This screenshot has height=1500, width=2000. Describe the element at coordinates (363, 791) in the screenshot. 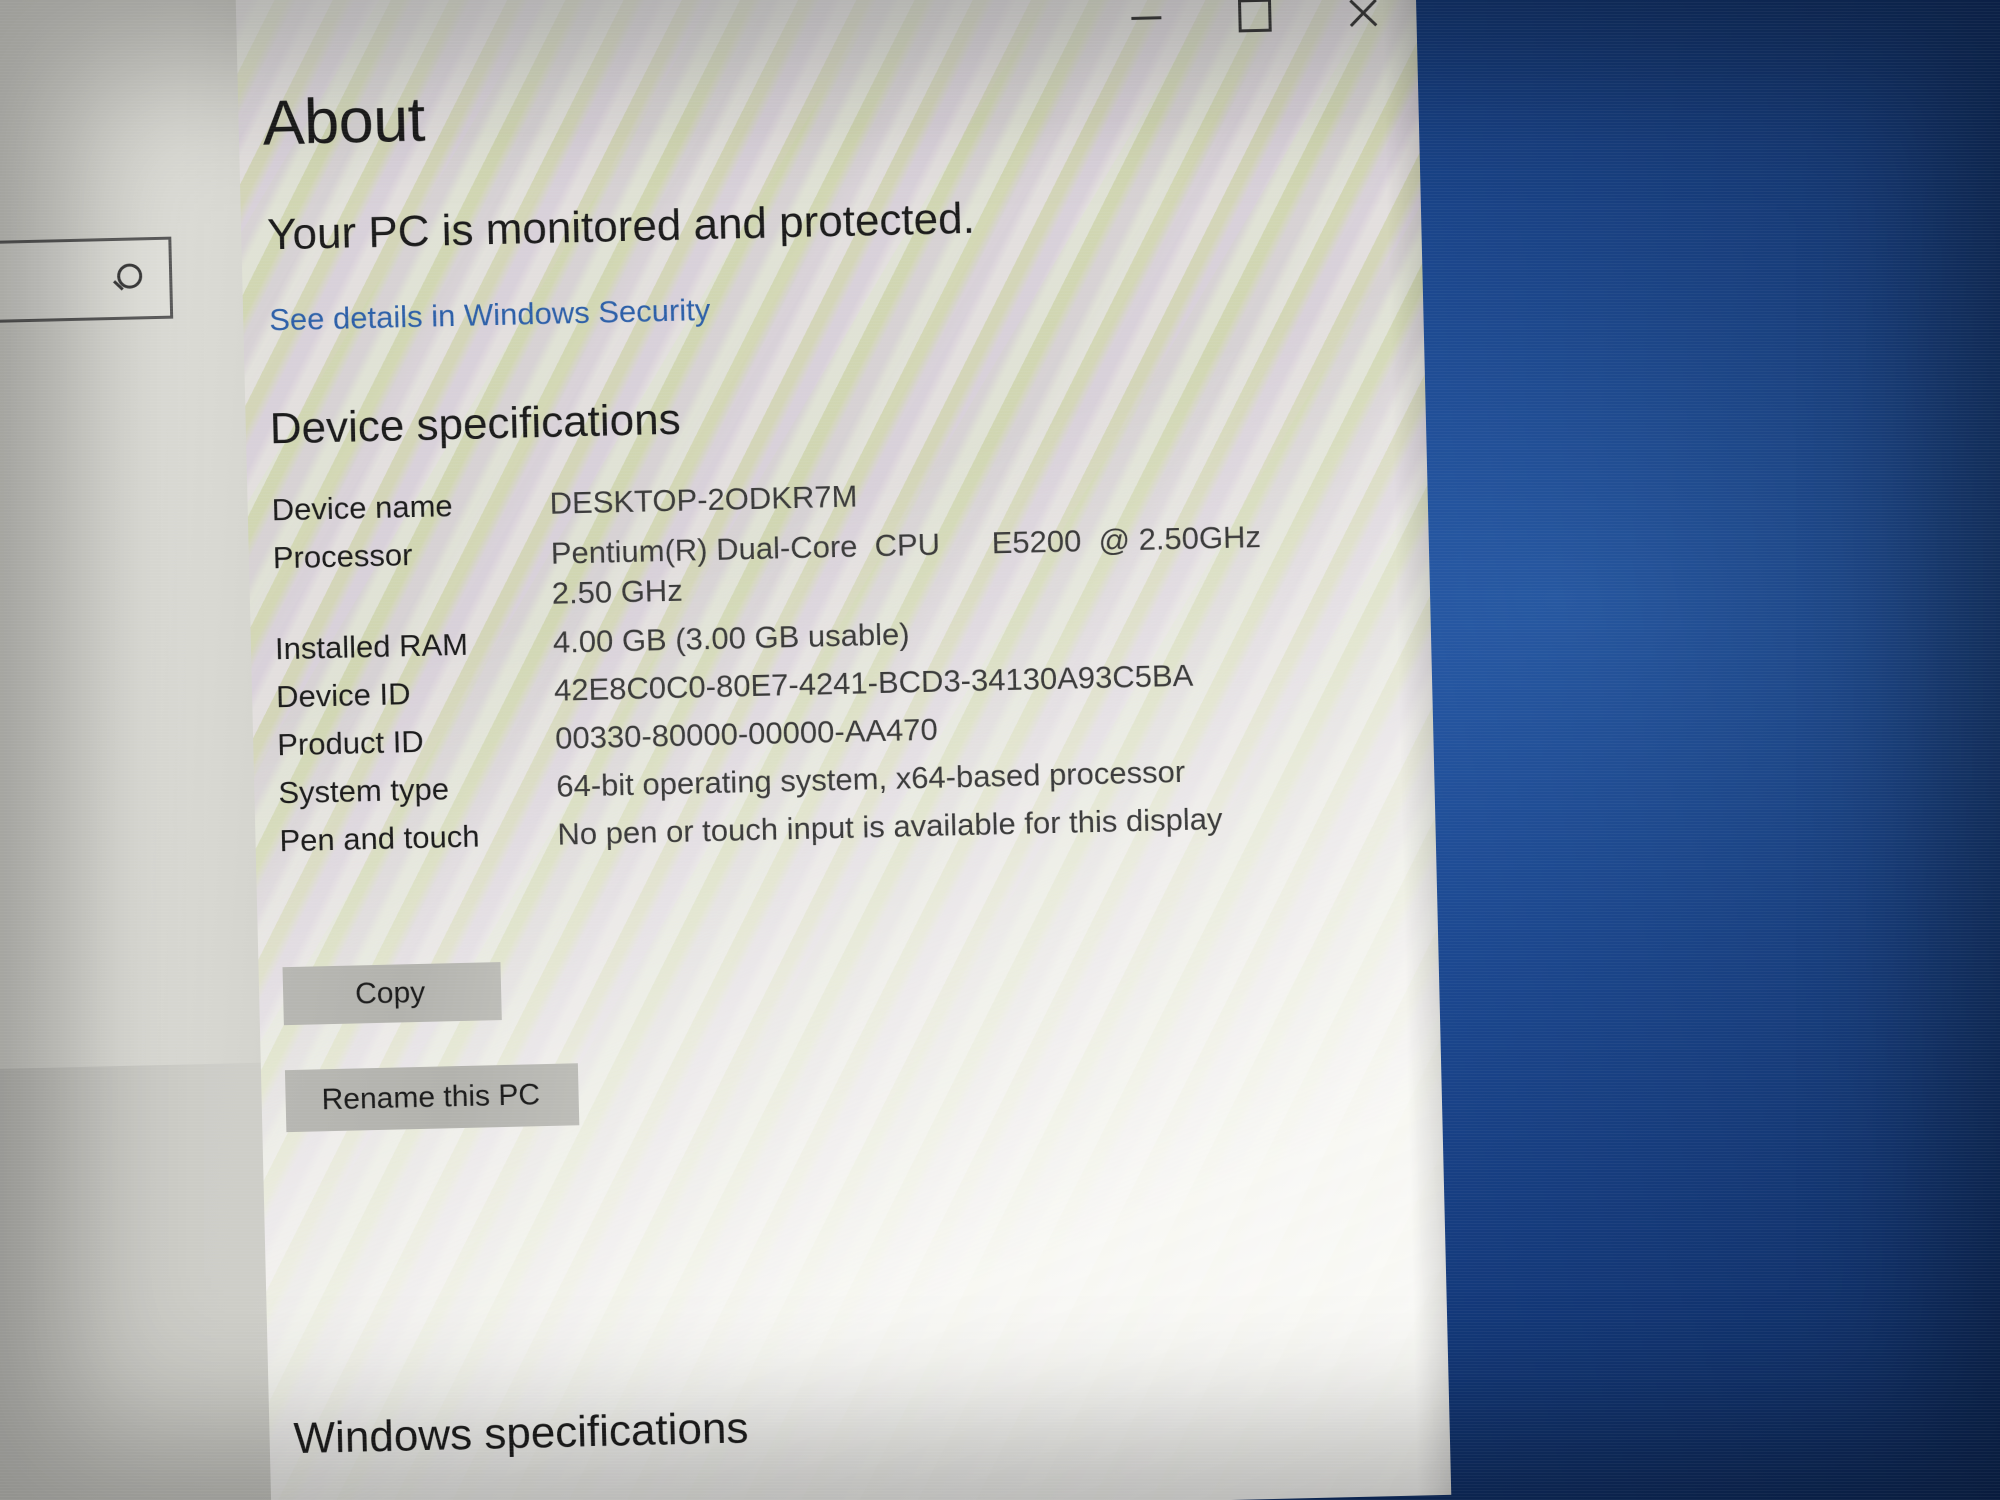

I see `spec-label: System type` at that location.